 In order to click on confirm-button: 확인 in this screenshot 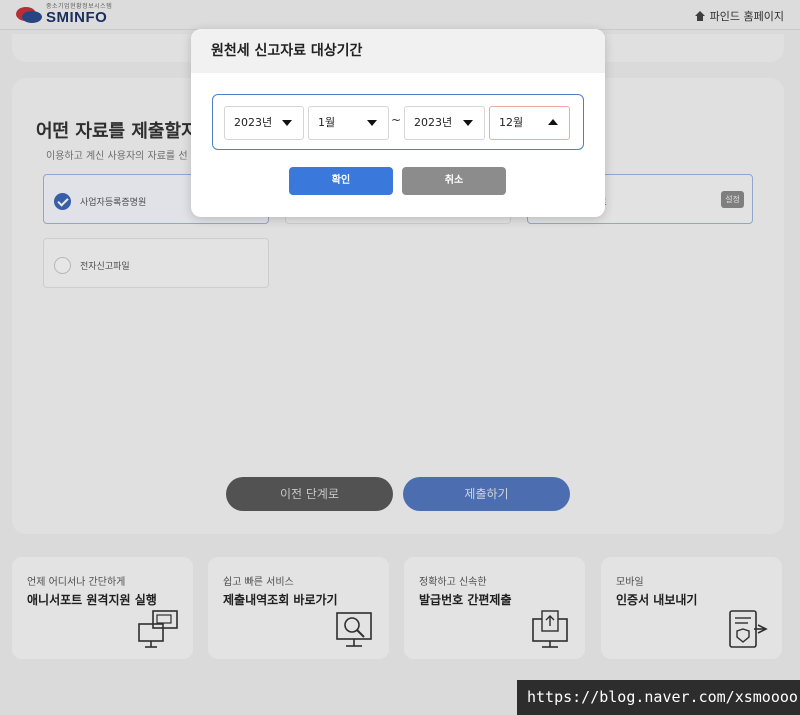, I will do `click(341, 181)`.